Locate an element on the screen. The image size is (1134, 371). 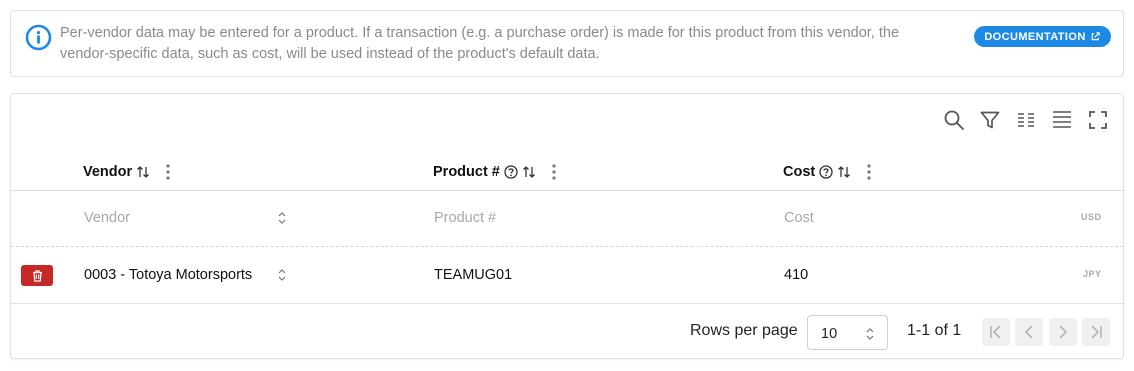
column-label: Cost is located at coordinates (799, 172).